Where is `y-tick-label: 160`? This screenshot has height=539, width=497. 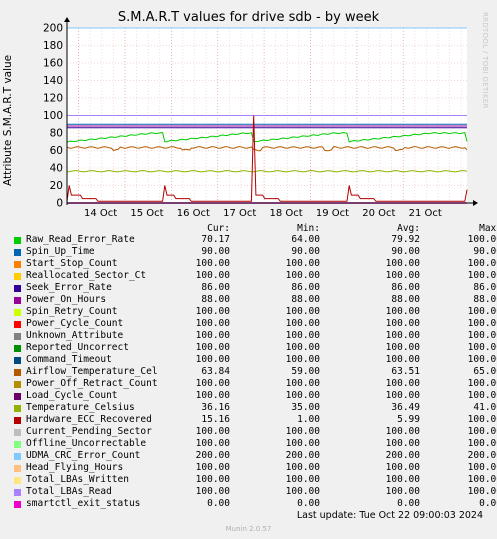
y-tick-label: 160 is located at coordinates (53, 64).